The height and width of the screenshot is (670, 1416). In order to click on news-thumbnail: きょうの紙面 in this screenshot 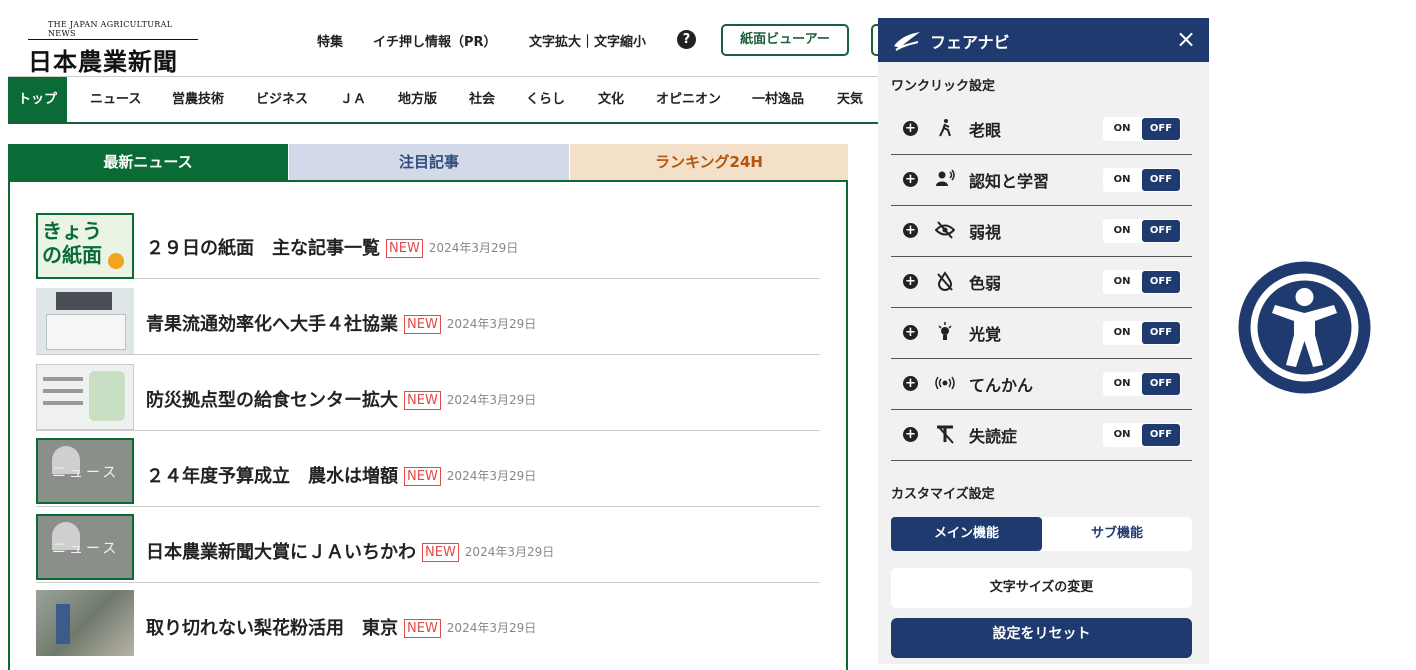, I will do `click(85, 246)`.